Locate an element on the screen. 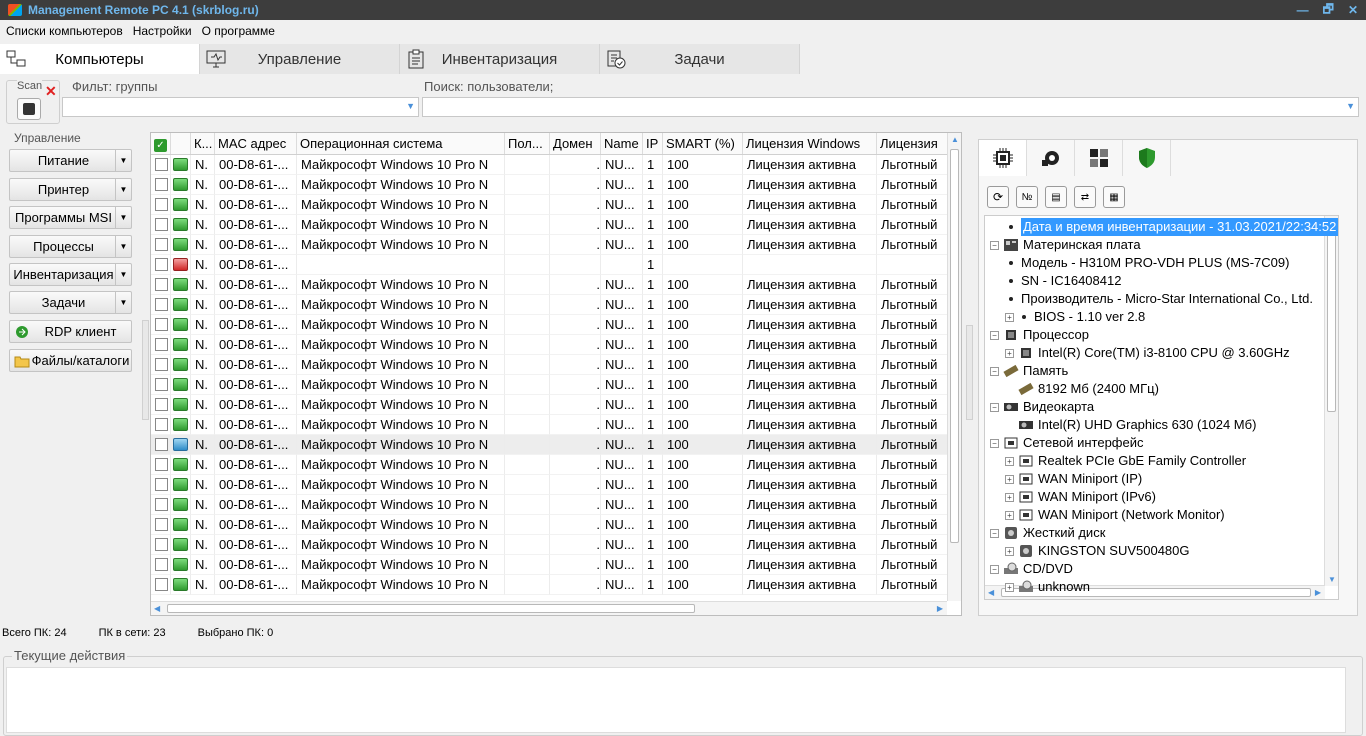  number-button: № is located at coordinates (1027, 197).